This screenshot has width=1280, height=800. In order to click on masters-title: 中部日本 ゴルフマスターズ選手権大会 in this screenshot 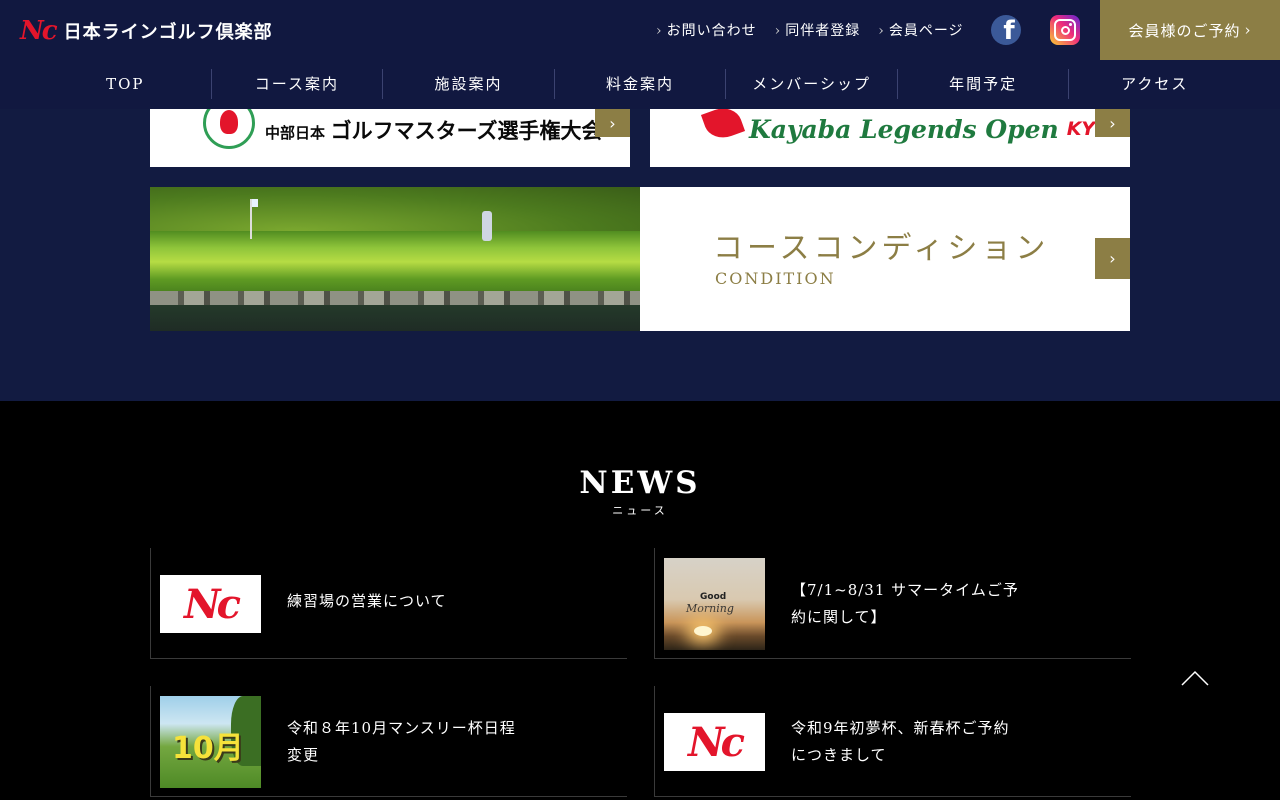, I will do `click(434, 130)`.